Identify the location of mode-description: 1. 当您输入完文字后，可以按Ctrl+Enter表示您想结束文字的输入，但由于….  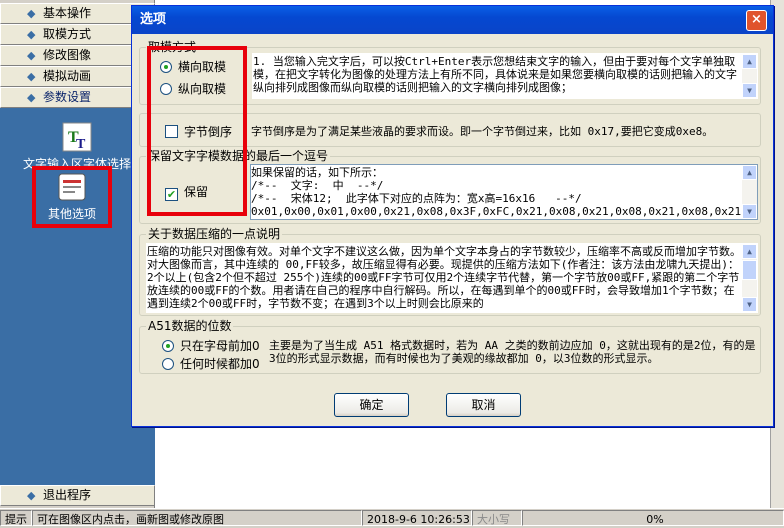
(505, 76).